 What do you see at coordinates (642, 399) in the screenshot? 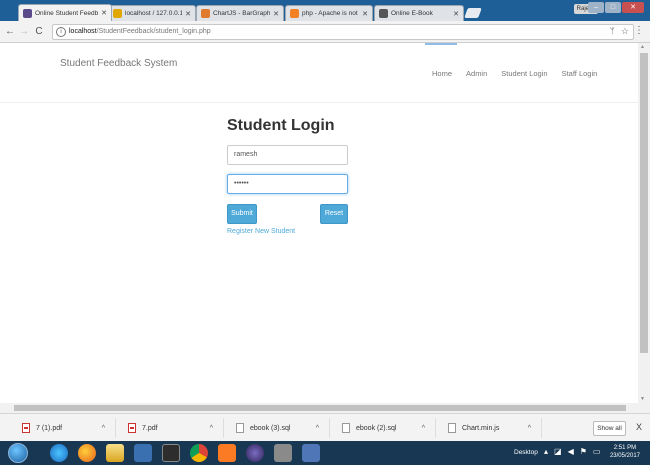
I see `scroll-down-icon: ▼` at bounding box center [642, 399].